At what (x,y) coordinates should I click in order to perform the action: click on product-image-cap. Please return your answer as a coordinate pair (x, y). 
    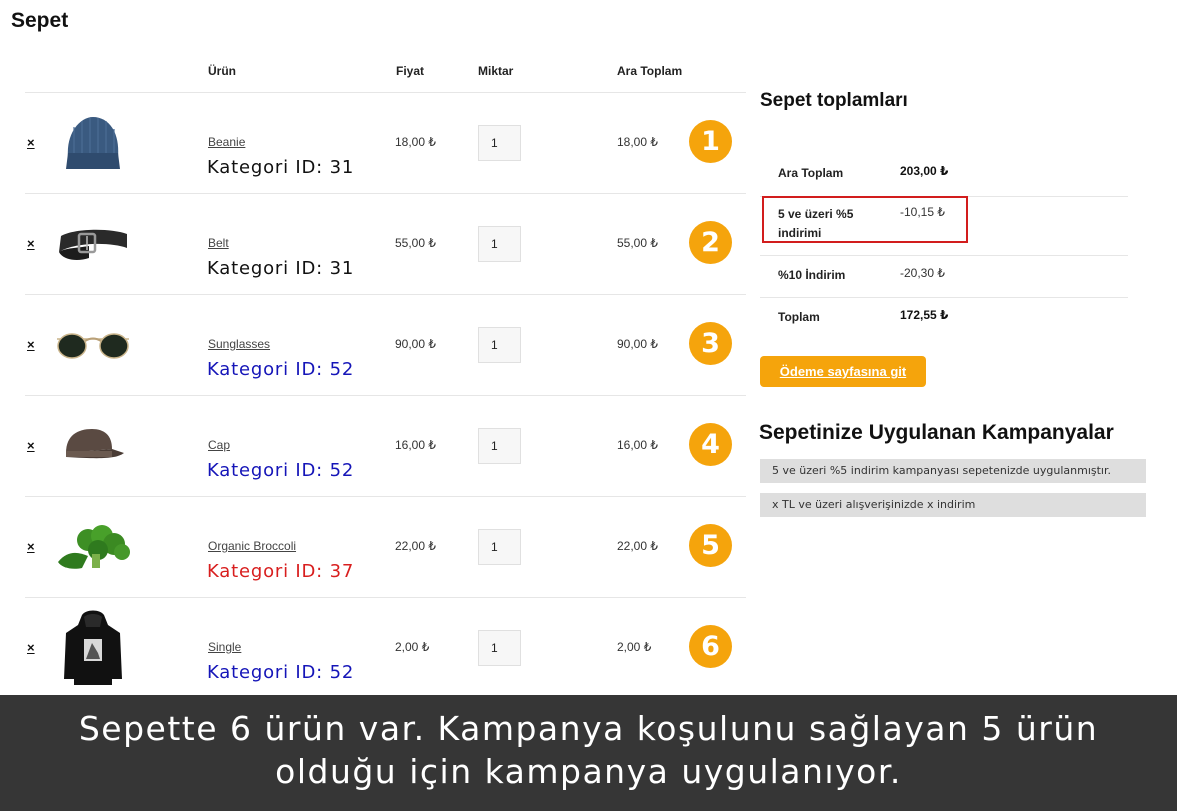
    Looking at the image, I should click on (93, 446).